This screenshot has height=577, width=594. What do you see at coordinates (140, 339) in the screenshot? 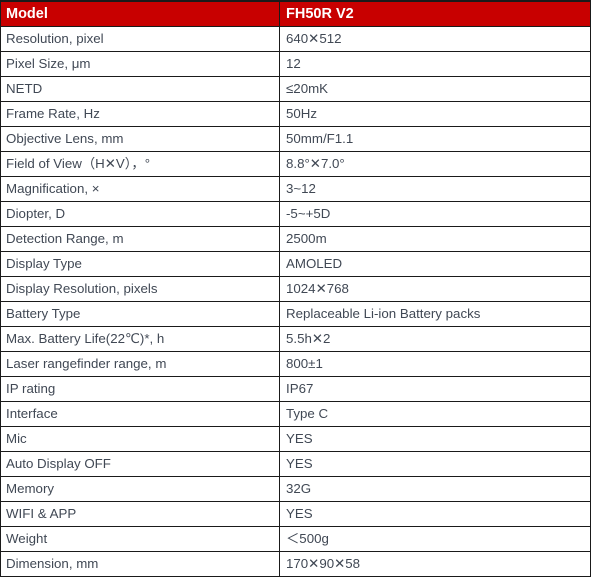
I see `spec-label-cell: Max. Battery Life(22℃)*, h` at bounding box center [140, 339].